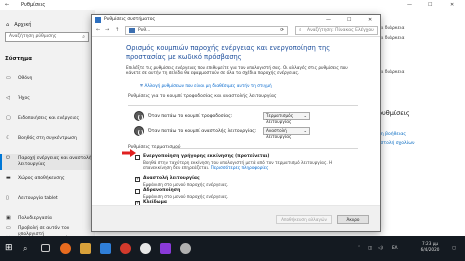  What do you see at coordinates (185, 248) in the screenshot?
I see `settings-gear-icon` at bounding box center [185, 248].